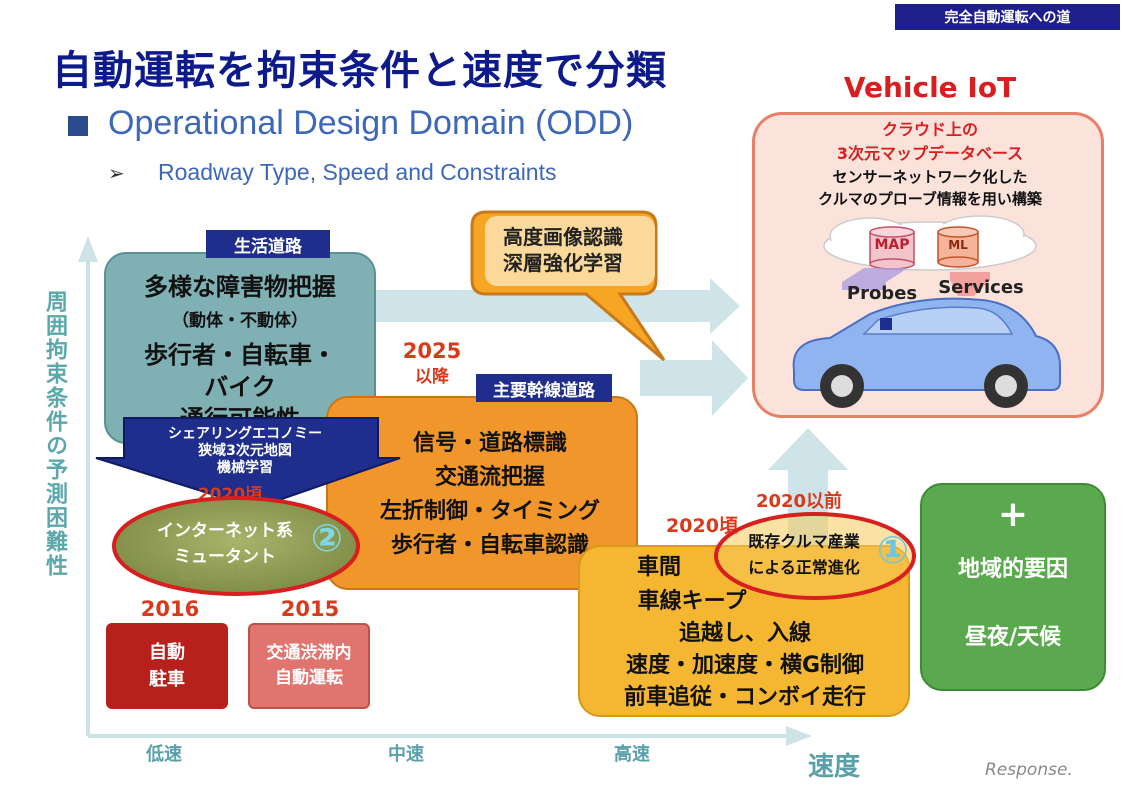  I want to click on sharing-line3: 機械学習, so click(245, 468).